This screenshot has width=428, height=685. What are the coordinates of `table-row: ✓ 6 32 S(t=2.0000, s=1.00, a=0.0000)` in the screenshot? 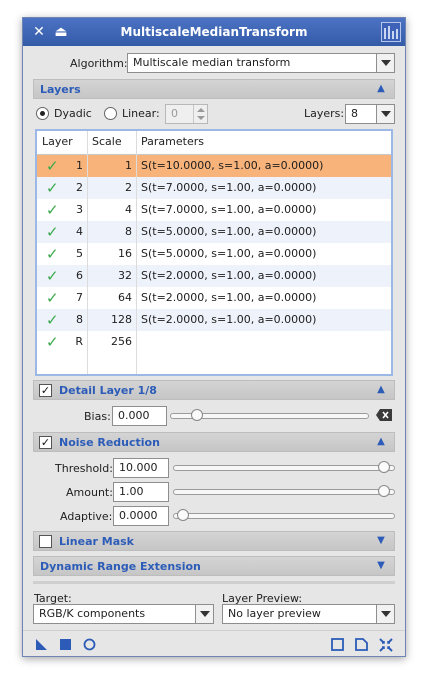 It's located at (214, 276).